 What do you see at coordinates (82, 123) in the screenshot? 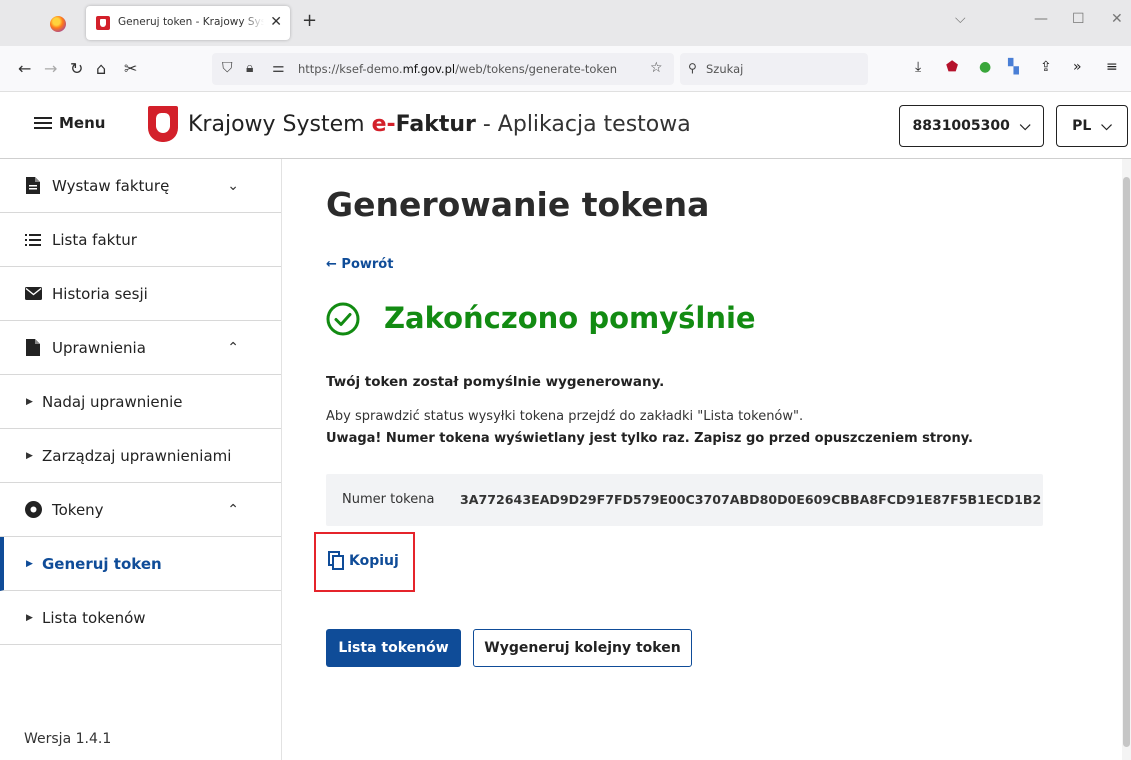
I see `menu-label: Menu` at bounding box center [82, 123].